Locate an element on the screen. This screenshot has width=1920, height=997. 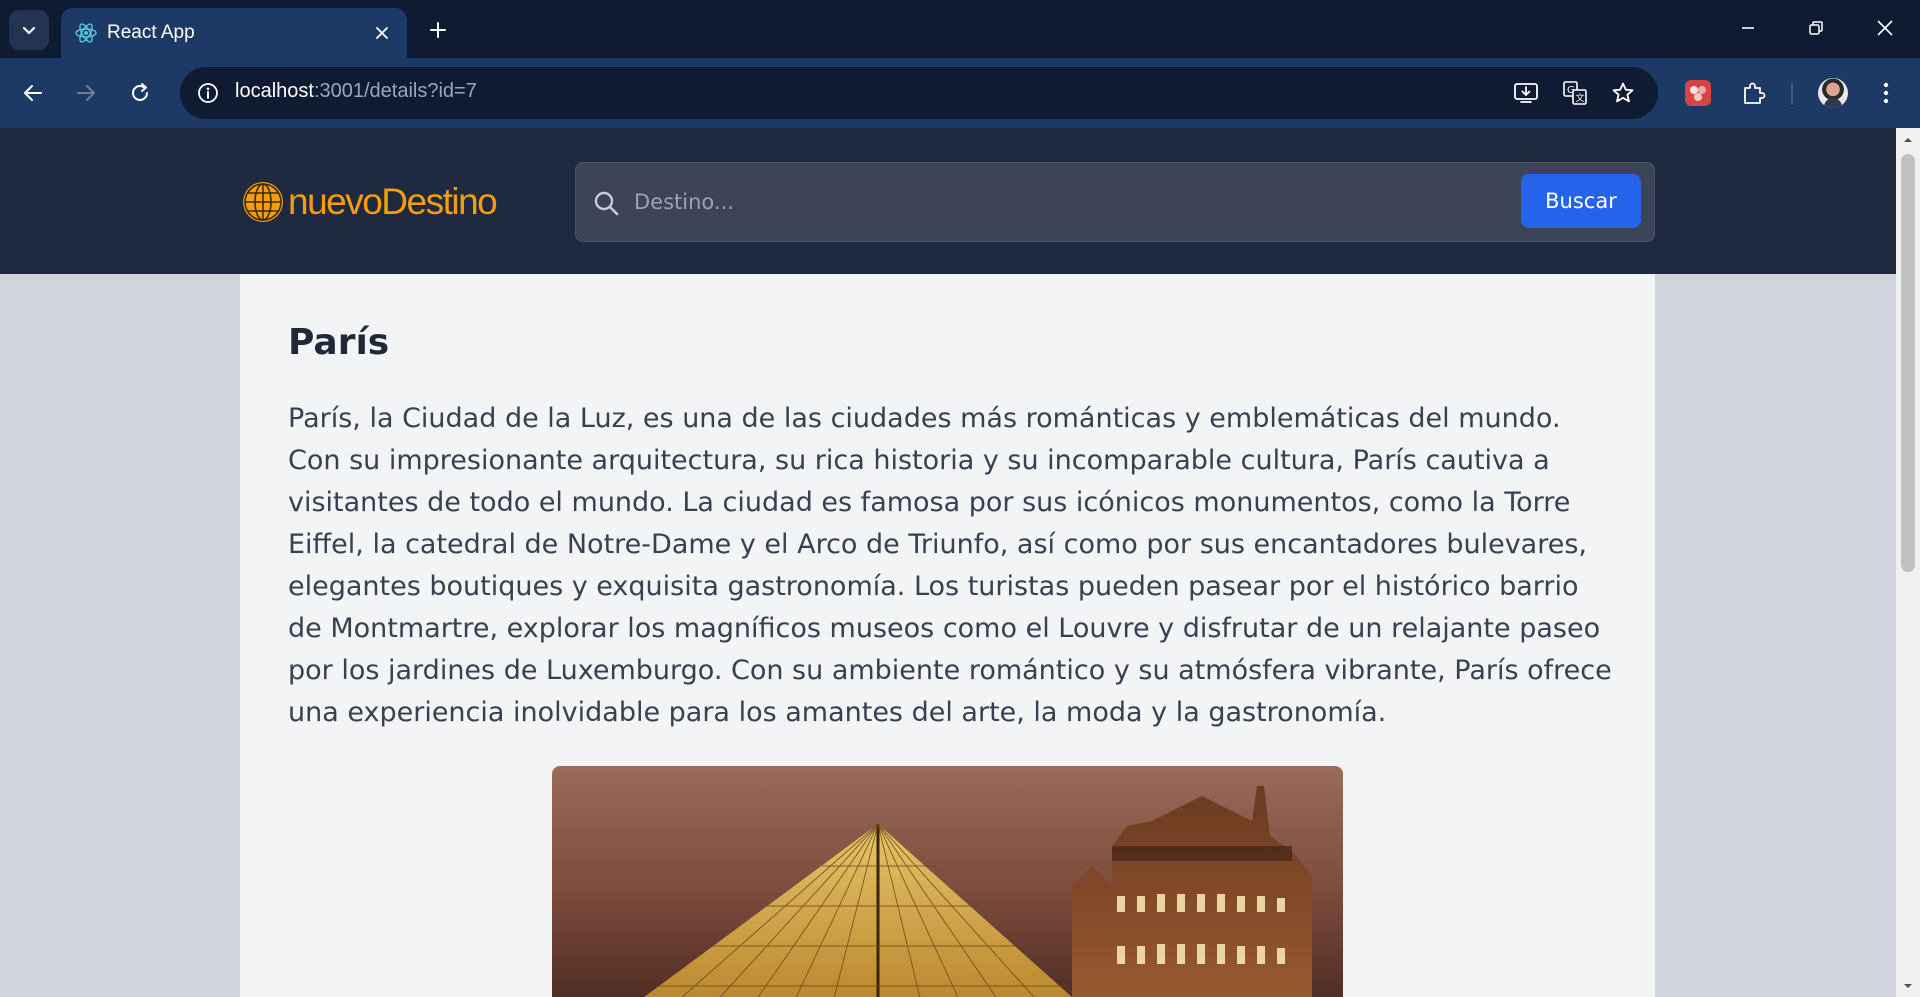
toolbar-divider is located at coordinates (1792, 94).